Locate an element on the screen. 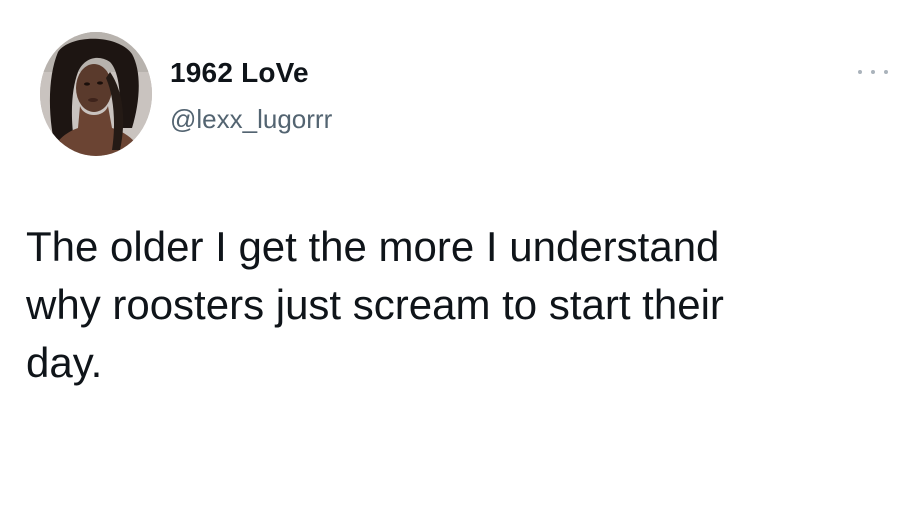 The width and height of the screenshot is (922, 514). more-horizontal-icon is located at coordinates (860, 72).